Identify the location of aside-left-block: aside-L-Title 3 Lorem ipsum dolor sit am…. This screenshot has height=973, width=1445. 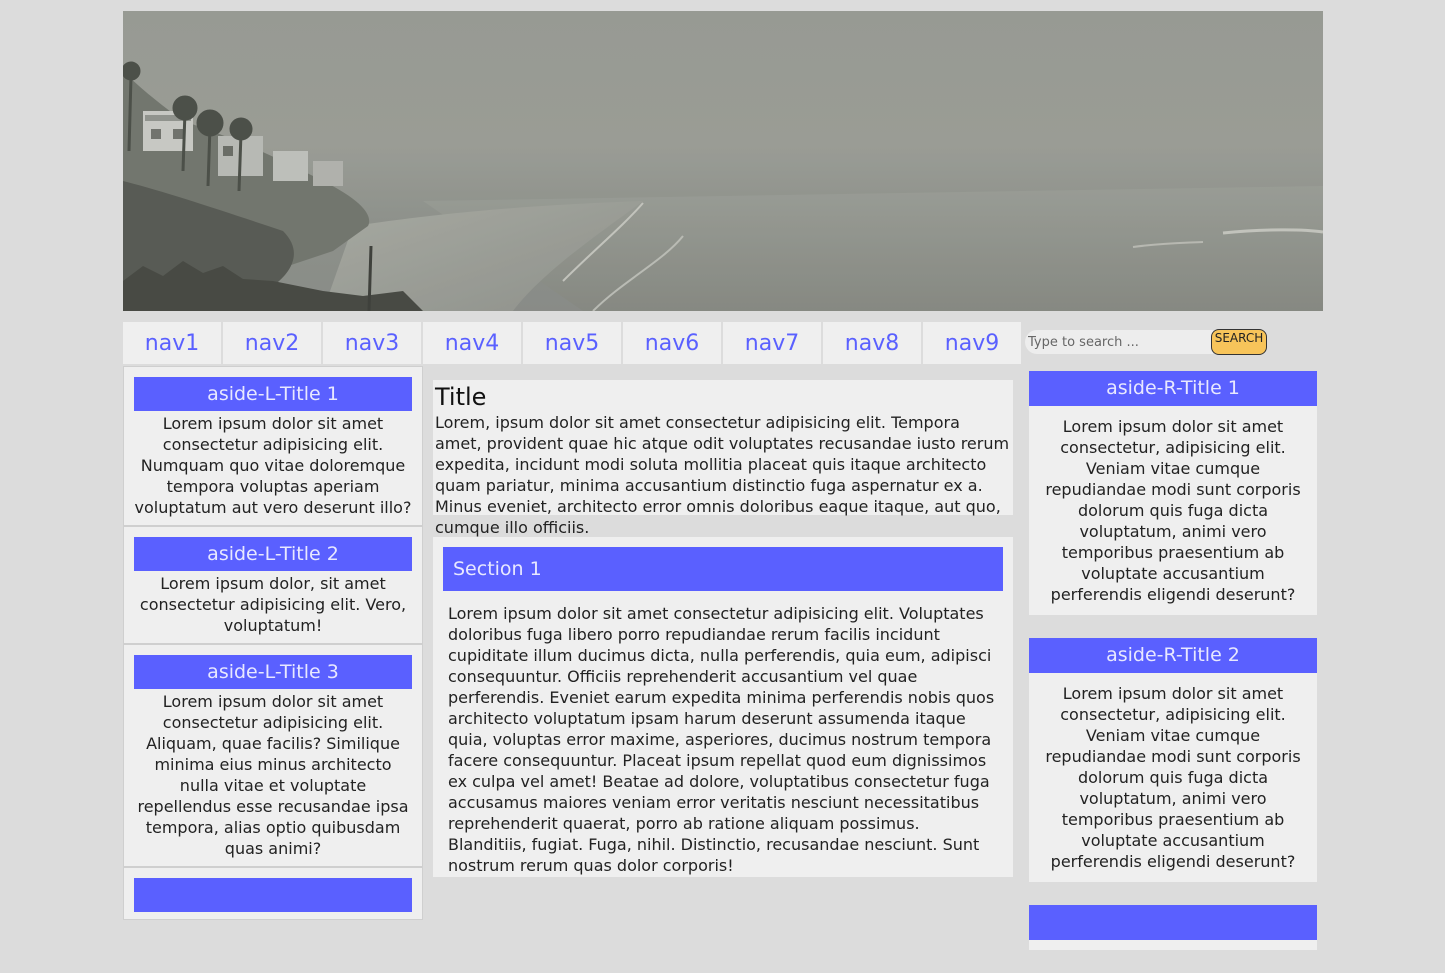
(273, 755).